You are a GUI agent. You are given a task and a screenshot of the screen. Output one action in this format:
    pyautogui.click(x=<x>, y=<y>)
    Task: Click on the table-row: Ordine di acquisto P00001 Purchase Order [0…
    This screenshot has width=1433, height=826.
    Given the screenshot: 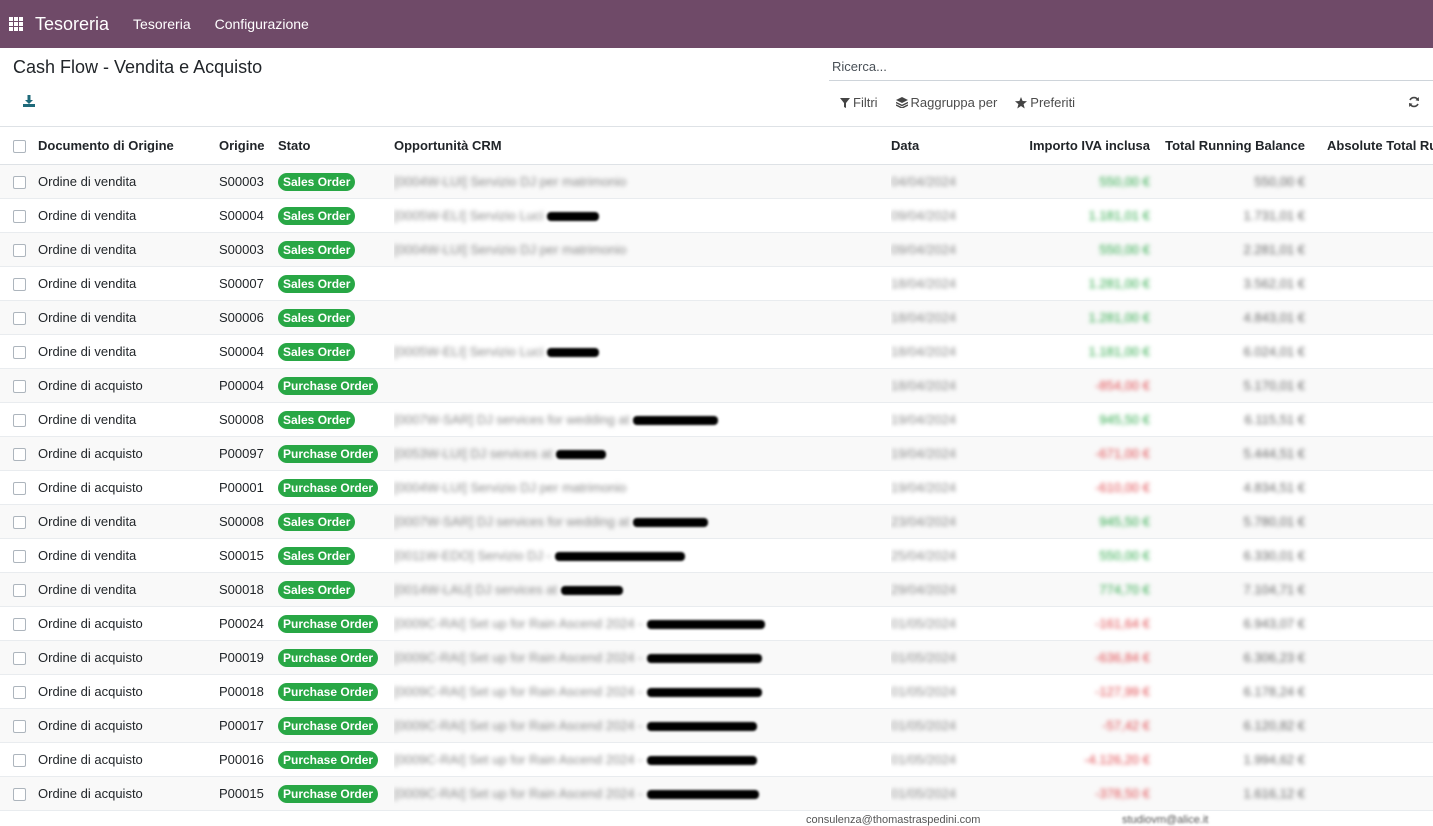 What is the action you would take?
    pyautogui.click(x=716, y=487)
    